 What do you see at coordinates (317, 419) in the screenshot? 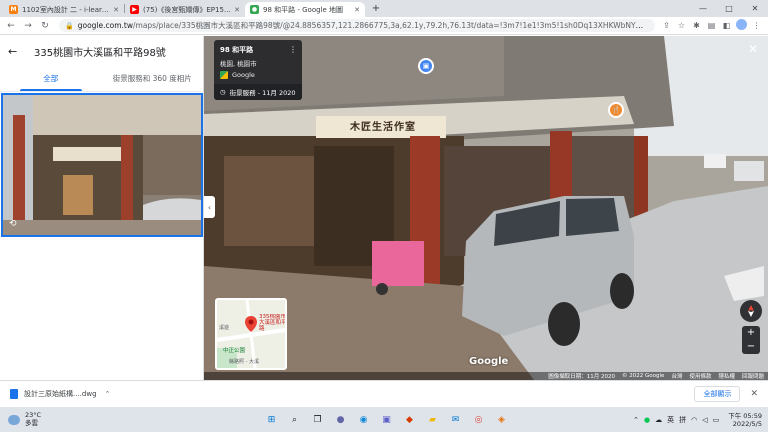
I see `task-view-icon: ❐` at bounding box center [317, 419].